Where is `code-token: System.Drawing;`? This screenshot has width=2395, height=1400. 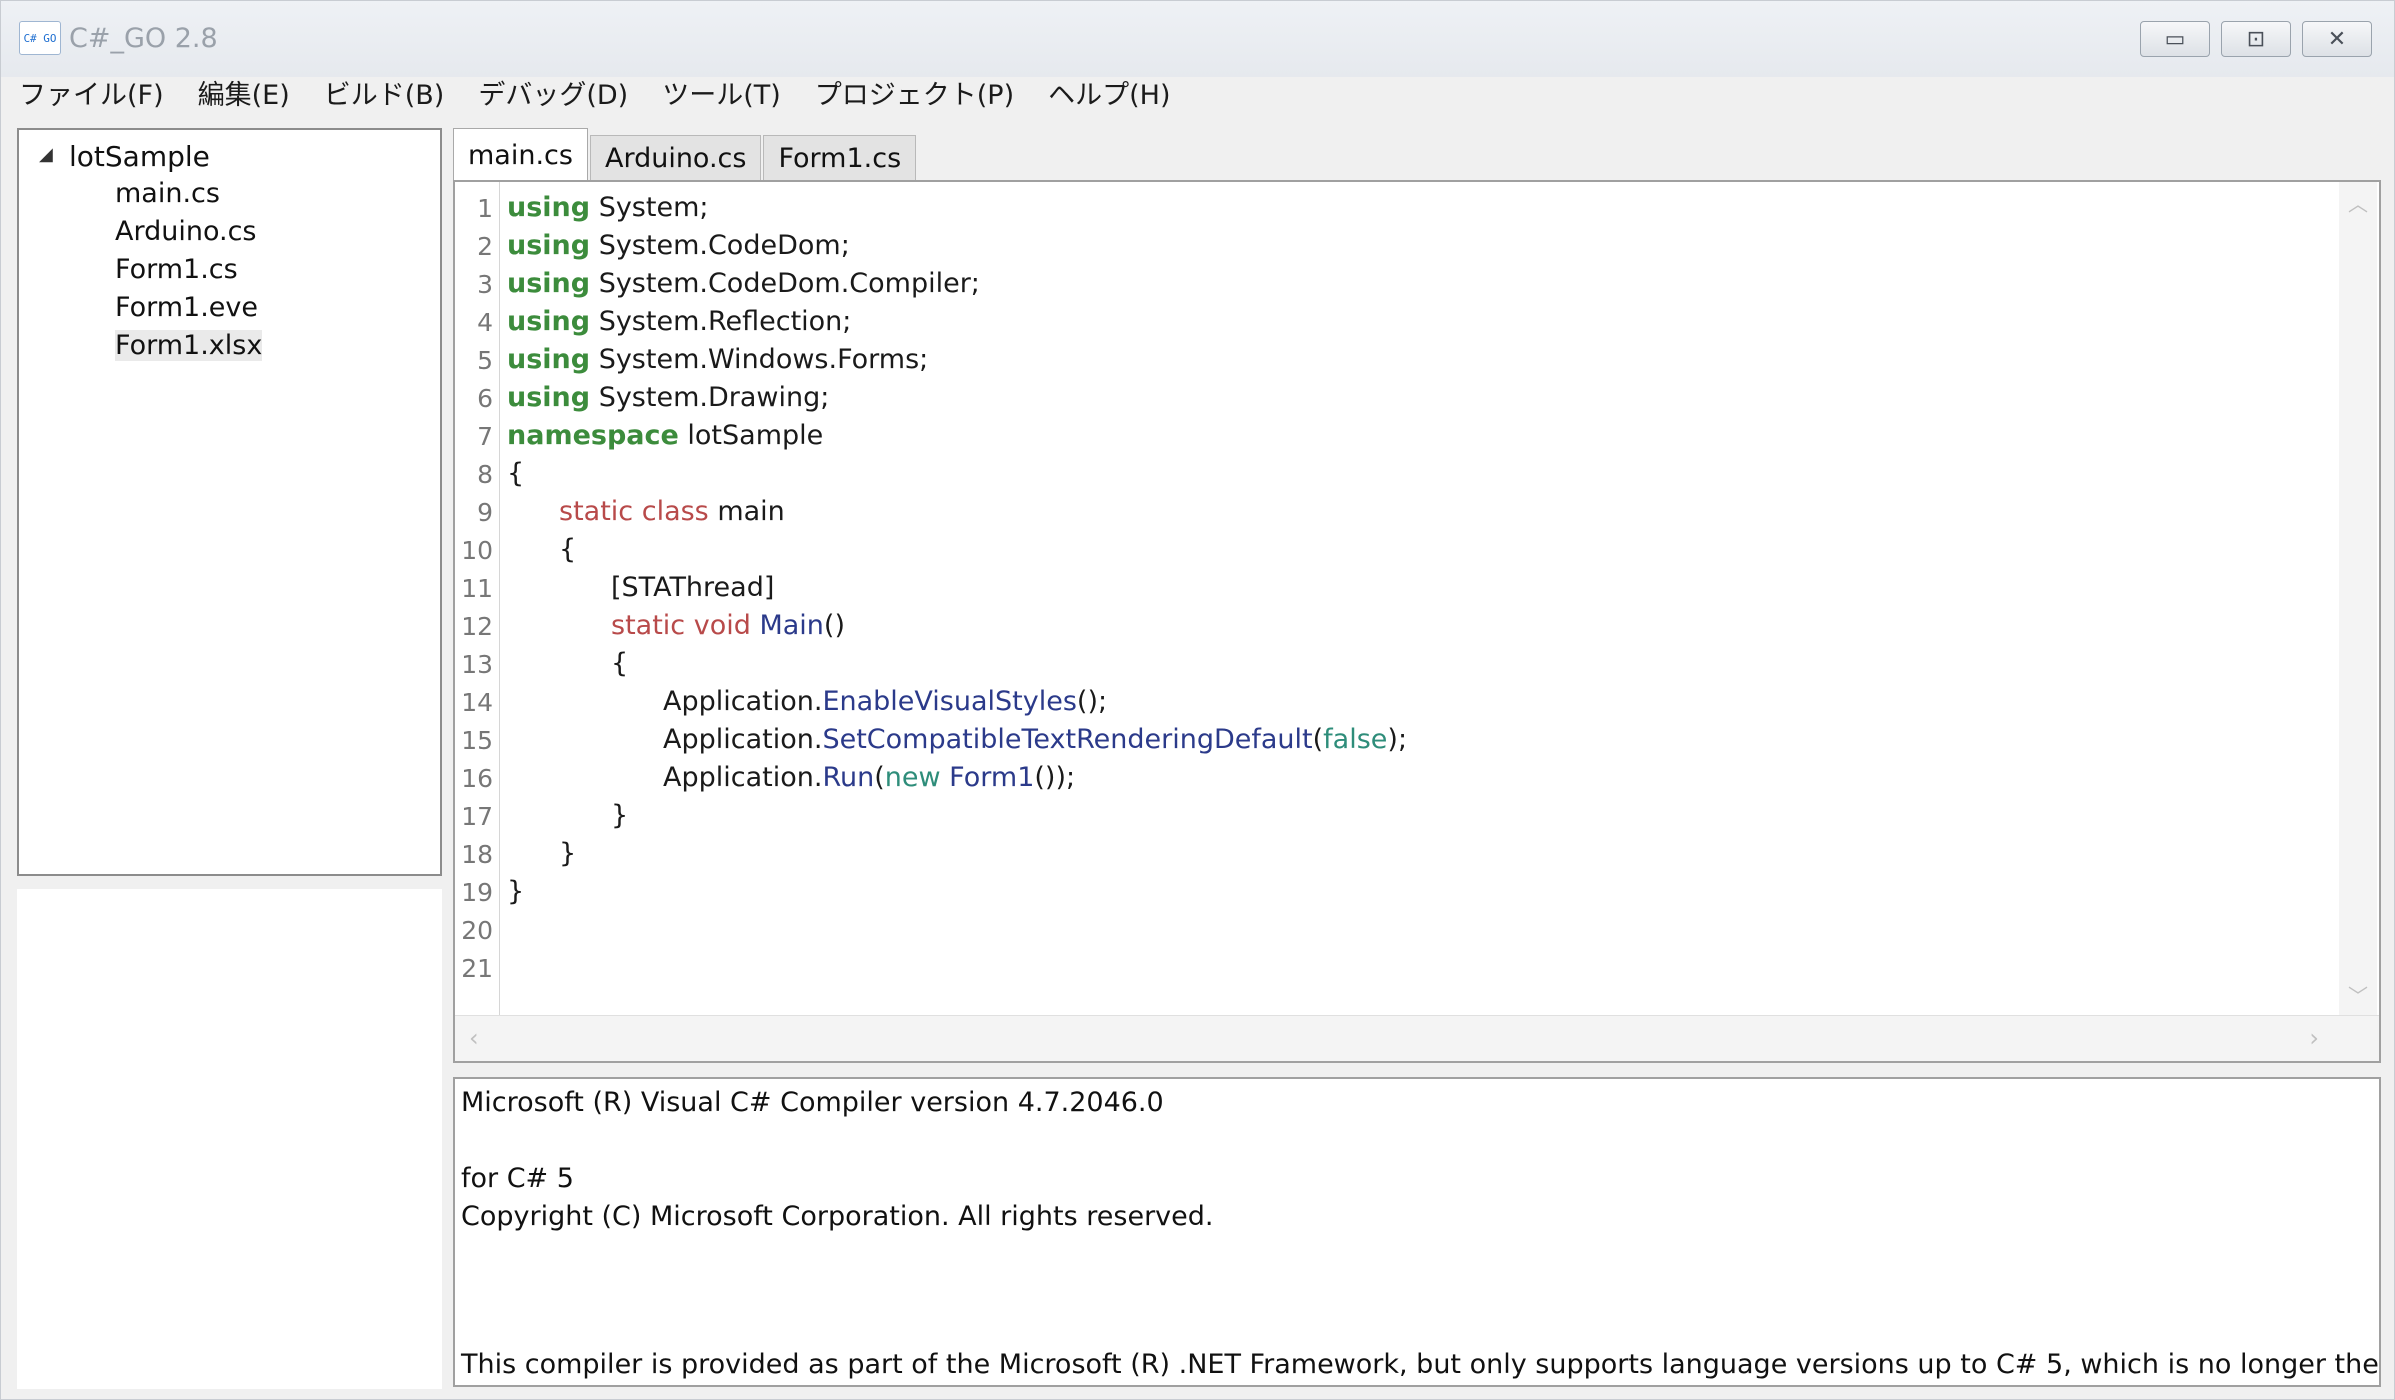
code-token: System.Drawing; is located at coordinates (710, 397).